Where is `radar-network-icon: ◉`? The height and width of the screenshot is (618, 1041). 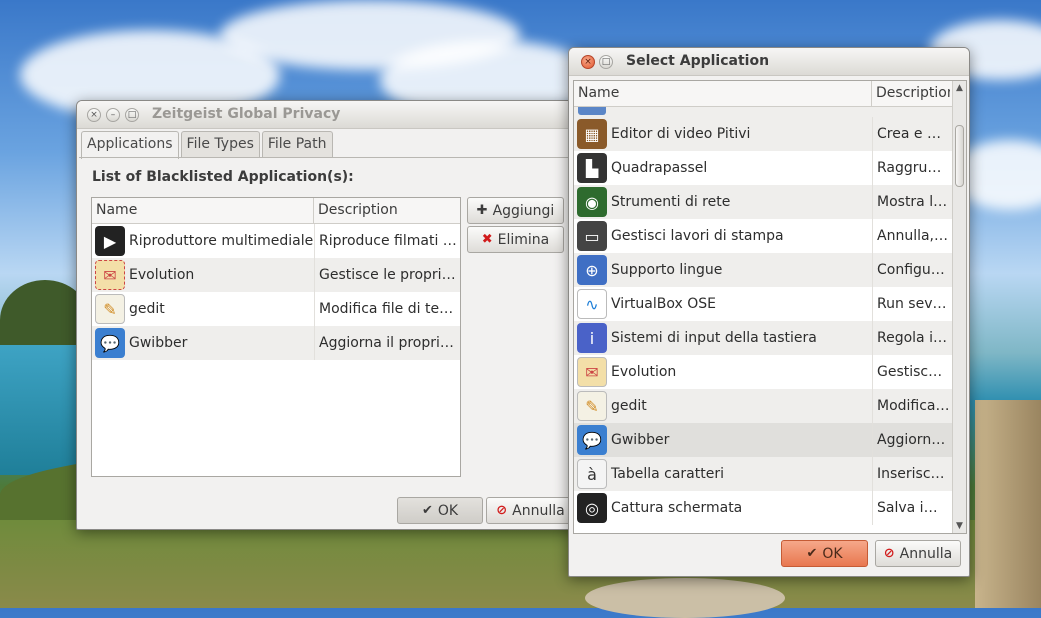 radar-network-icon: ◉ is located at coordinates (592, 202).